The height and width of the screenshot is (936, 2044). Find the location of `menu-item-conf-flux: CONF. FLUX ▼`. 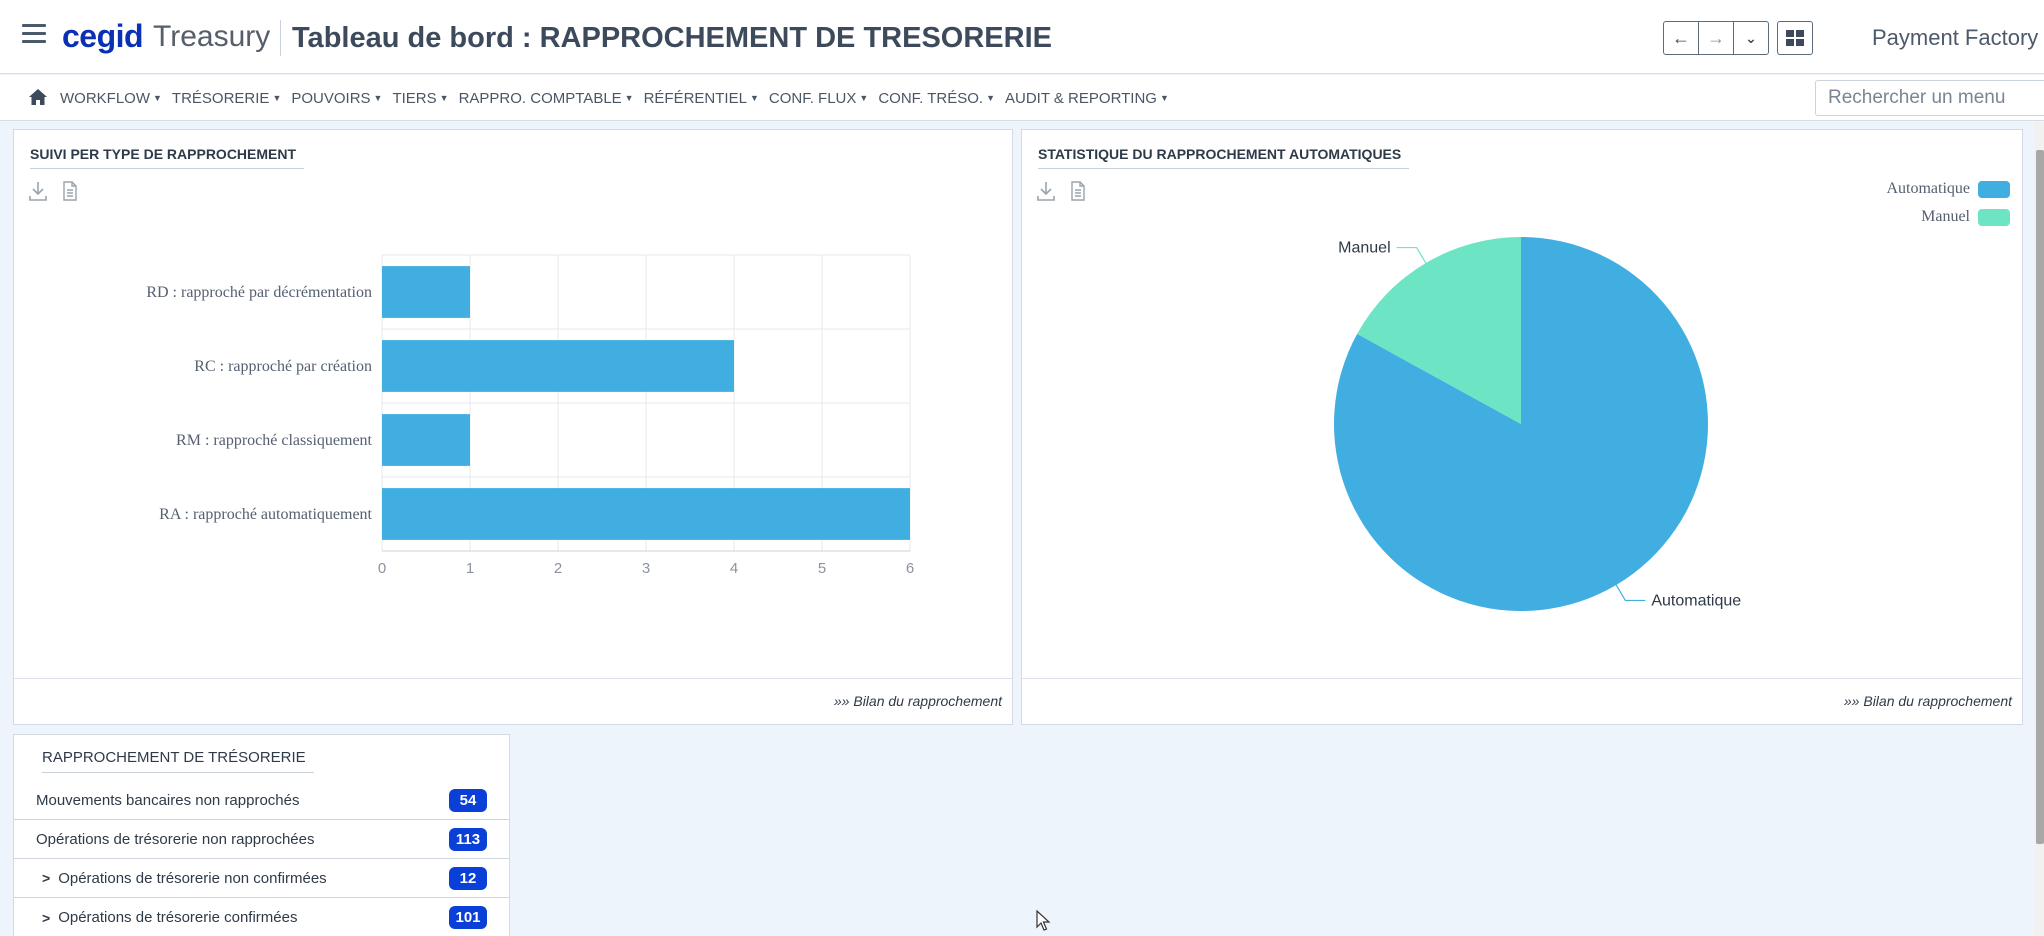

menu-item-conf-flux: CONF. FLUX ▼ is located at coordinates (818, 98).